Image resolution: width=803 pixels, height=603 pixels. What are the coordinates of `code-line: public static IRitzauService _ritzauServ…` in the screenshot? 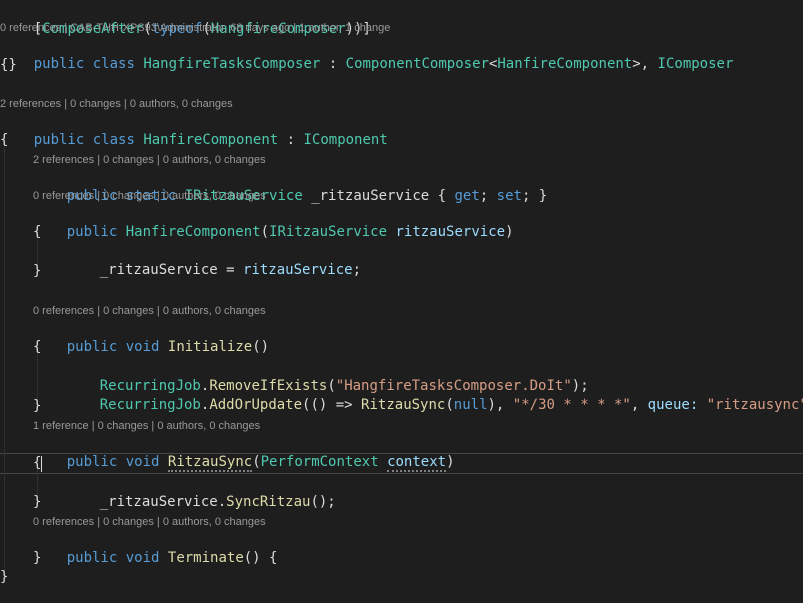 It's located at (418, 186).